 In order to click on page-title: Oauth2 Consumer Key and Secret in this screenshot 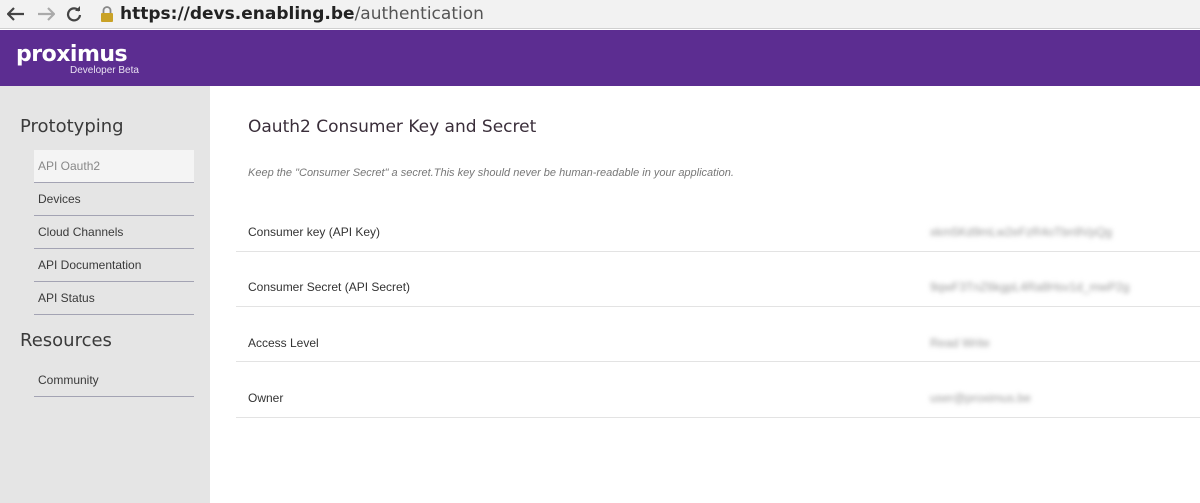, I will do `click(392, 127)`.